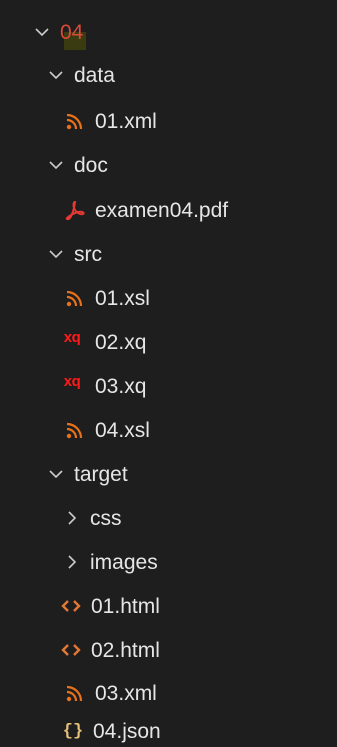  Describe the element at coordinates (168, 32) in the screenshot. I see `folder-04: 04` at that location.